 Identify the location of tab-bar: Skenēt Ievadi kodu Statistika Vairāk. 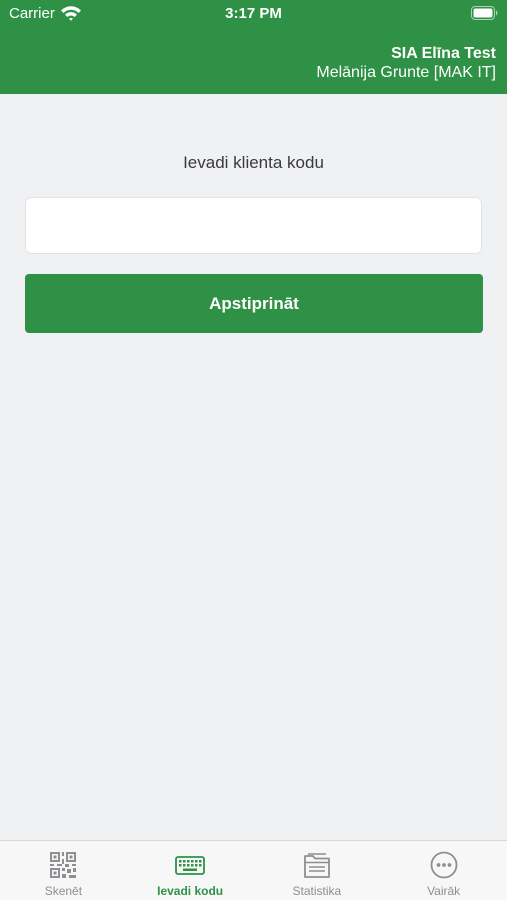
(253, 870).